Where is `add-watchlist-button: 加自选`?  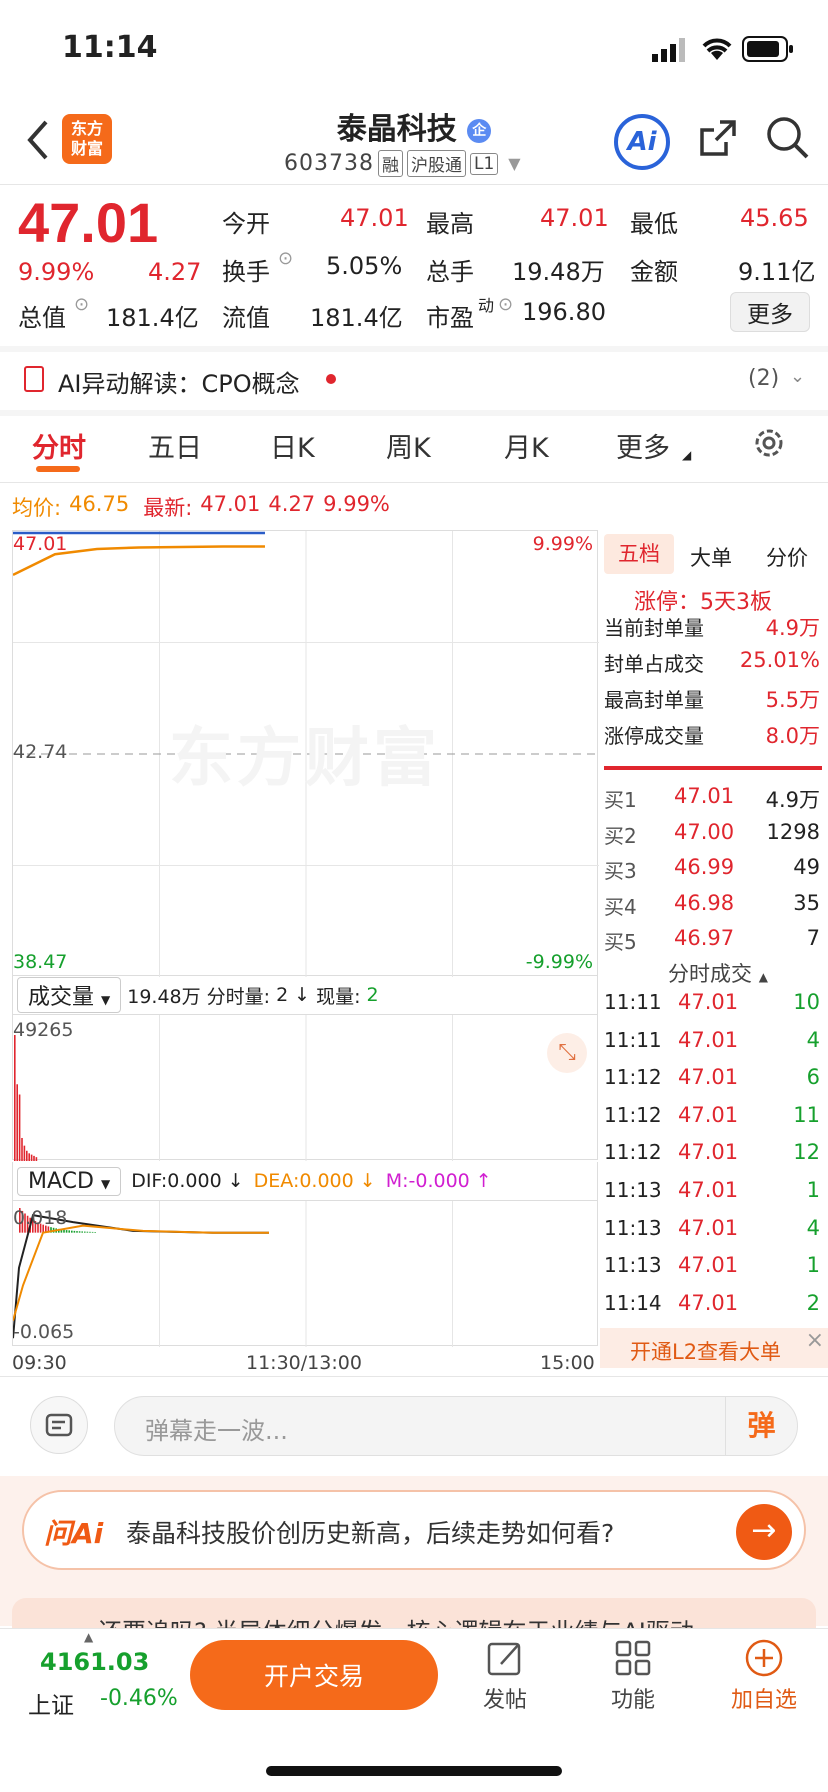 add-watchlist-button: 加自选 is located at coordinates (764, 1676).